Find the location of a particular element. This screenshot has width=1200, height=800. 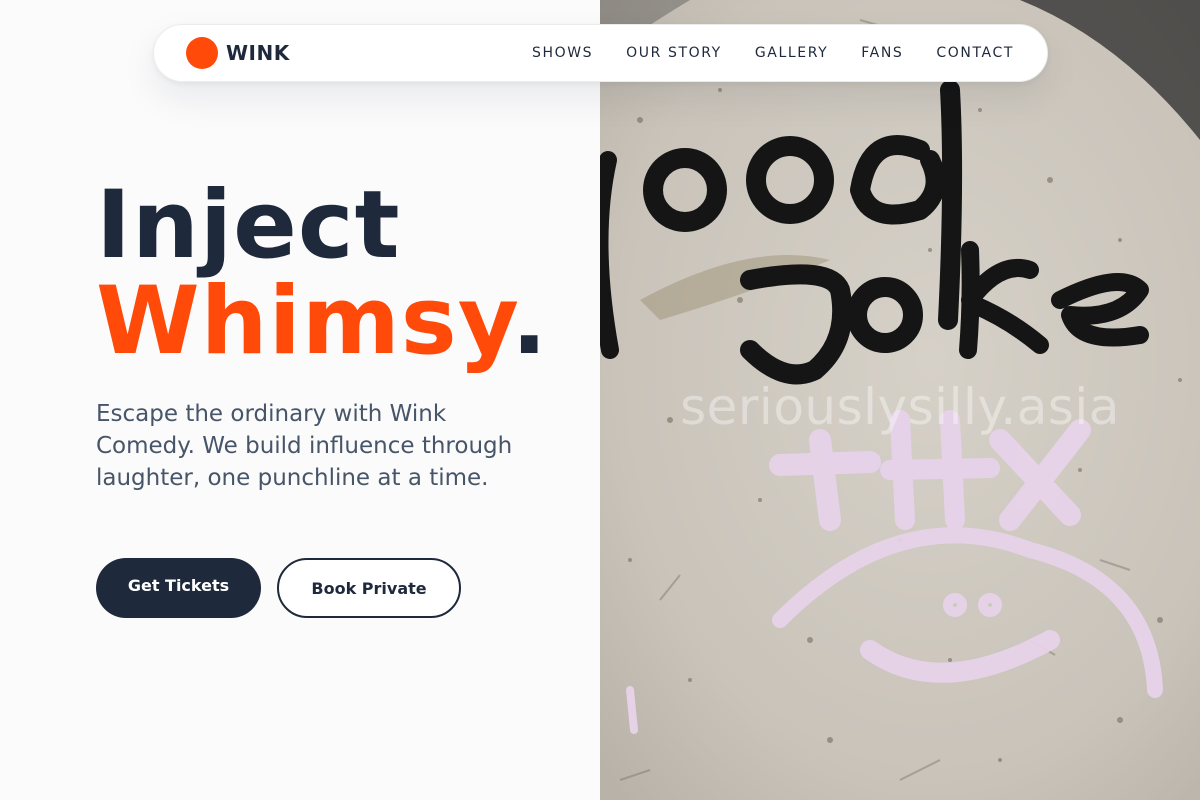

nav-link-contact: CONTACT is located at coordinates (975, 53).